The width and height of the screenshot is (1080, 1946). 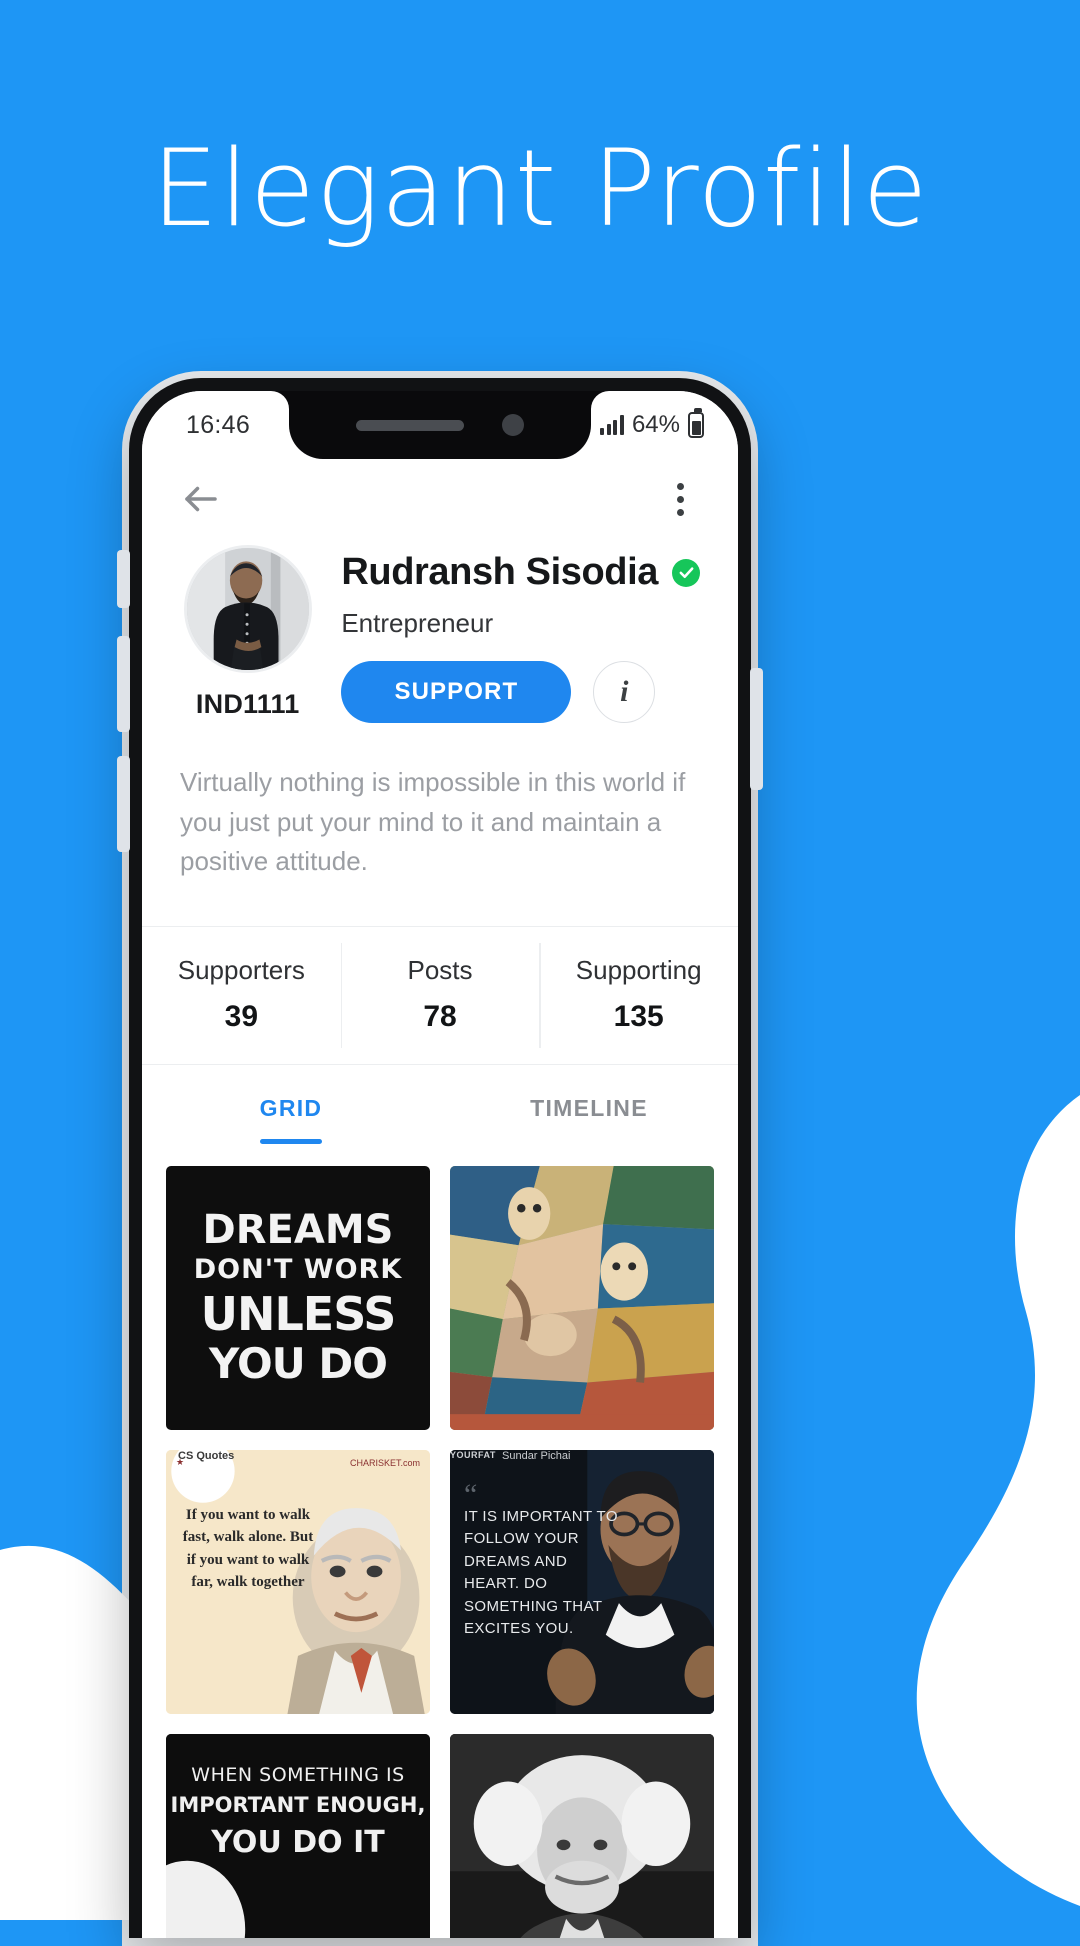 What do you see at coordinates (456, 692) in the screenshot?
I see `support-button: SUPPORT` at bounding box center [456, 692].